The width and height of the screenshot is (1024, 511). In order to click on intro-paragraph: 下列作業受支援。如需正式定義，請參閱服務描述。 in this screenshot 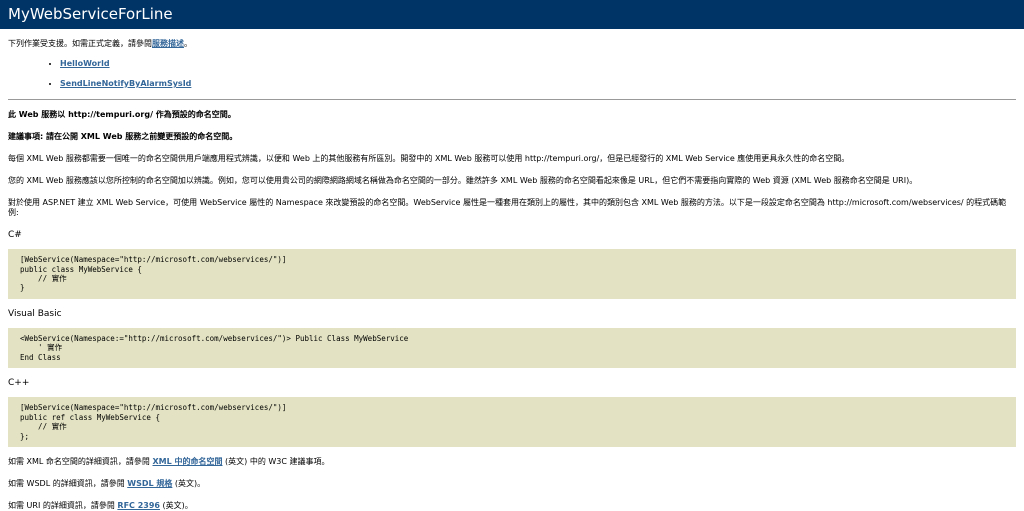, I will do `click(512, 44)`.